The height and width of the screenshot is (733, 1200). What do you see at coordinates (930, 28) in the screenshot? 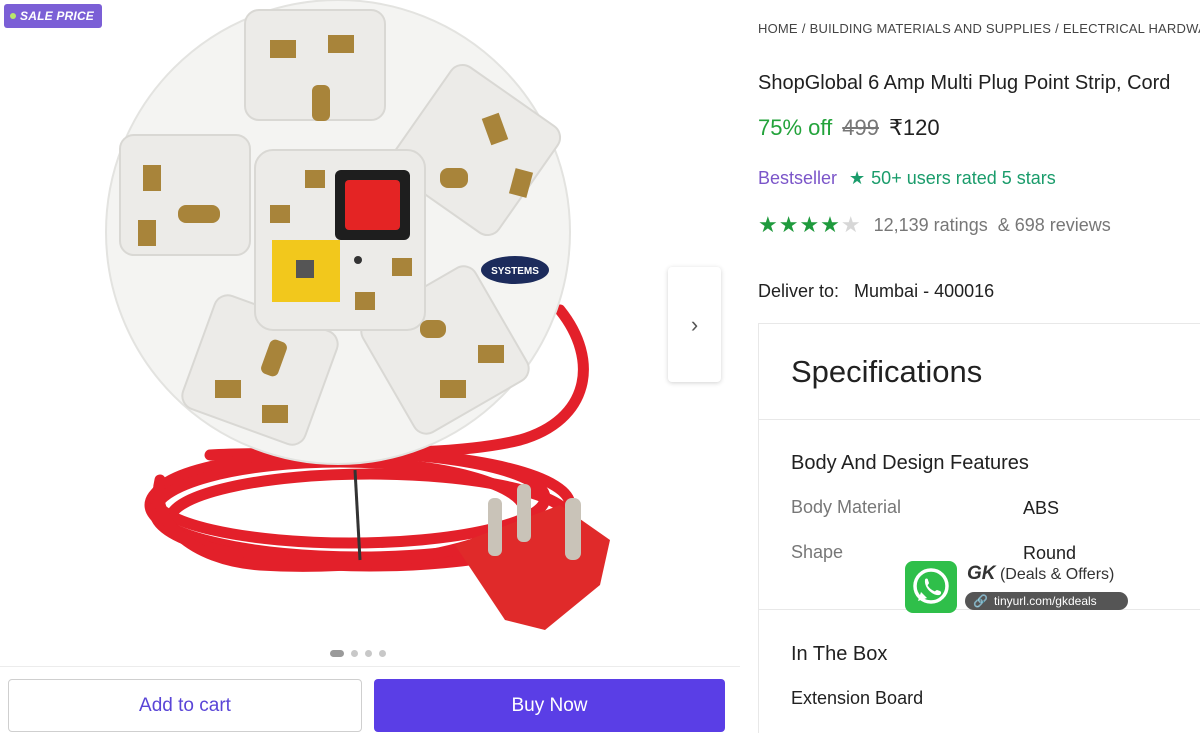
I see `breadcrumb-building-materials: BUILDING MATERIALS AND SUPPLIES` at bounding box center [930, 28].